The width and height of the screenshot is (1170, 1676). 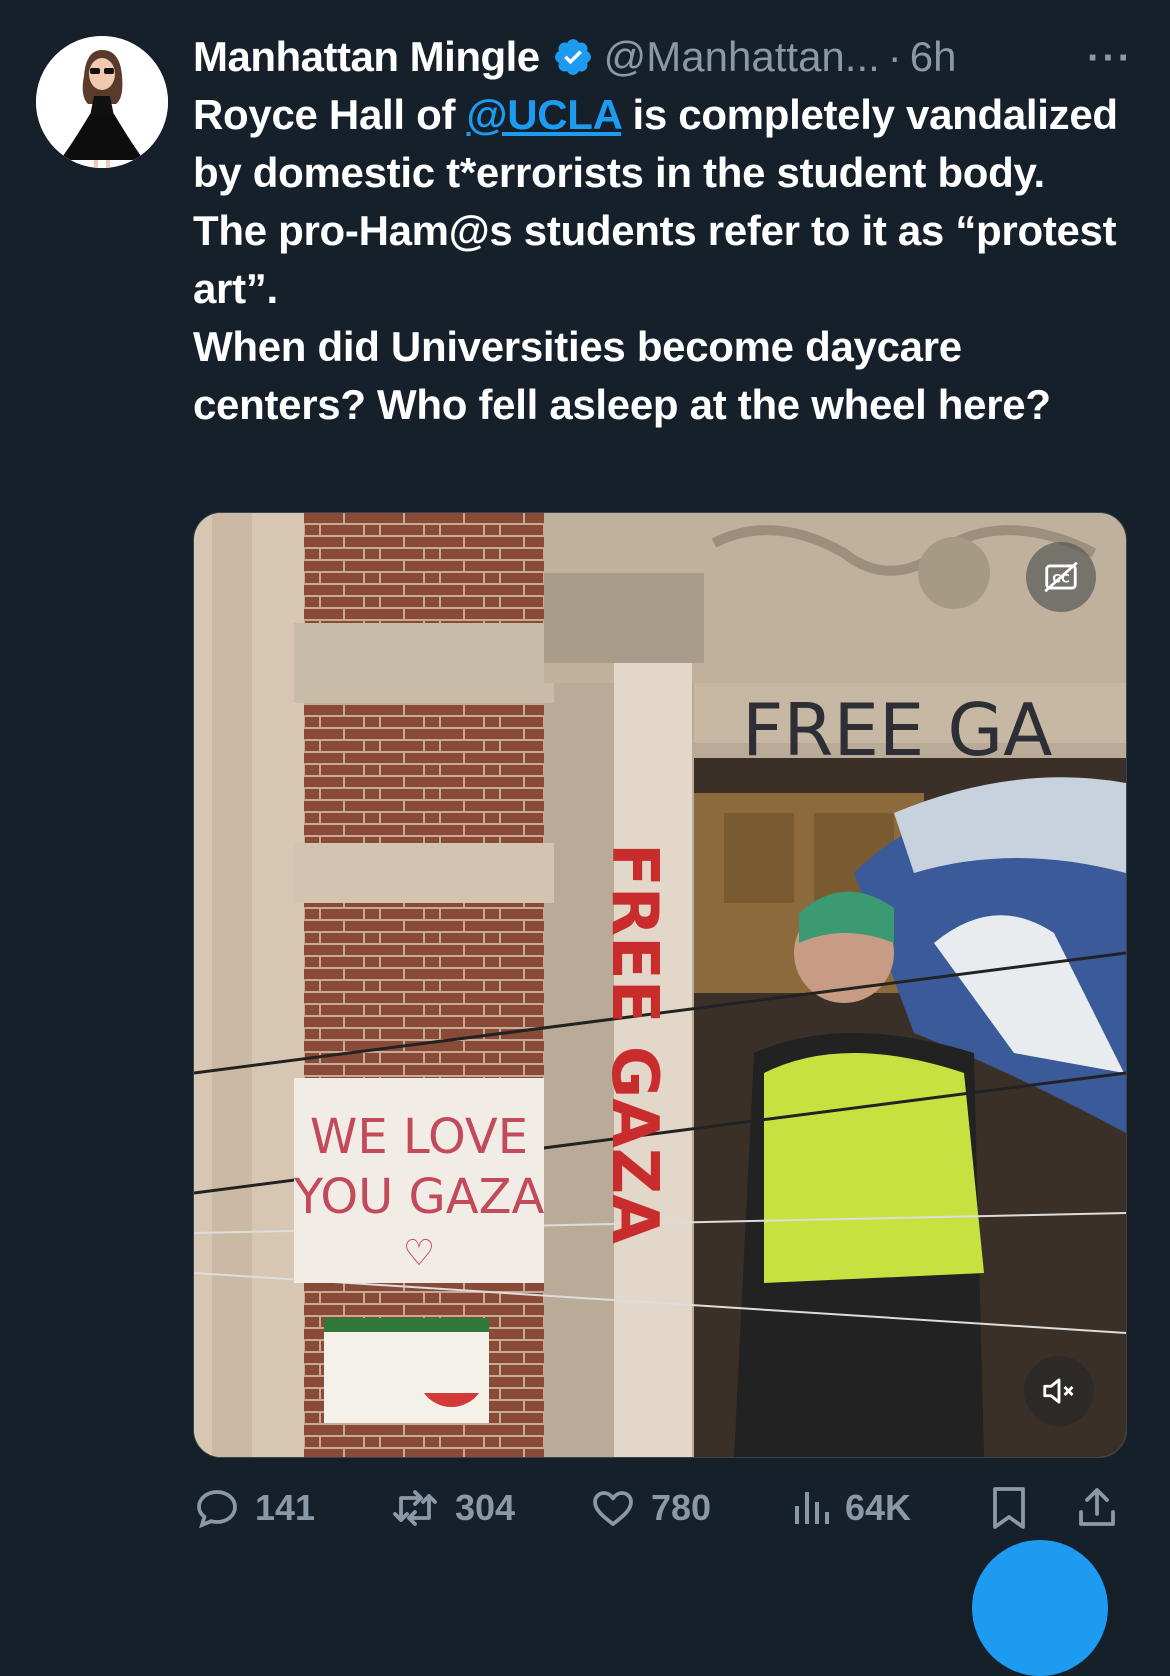 I want to click on more-options-icon: ···, so click(x=1110, y=58).